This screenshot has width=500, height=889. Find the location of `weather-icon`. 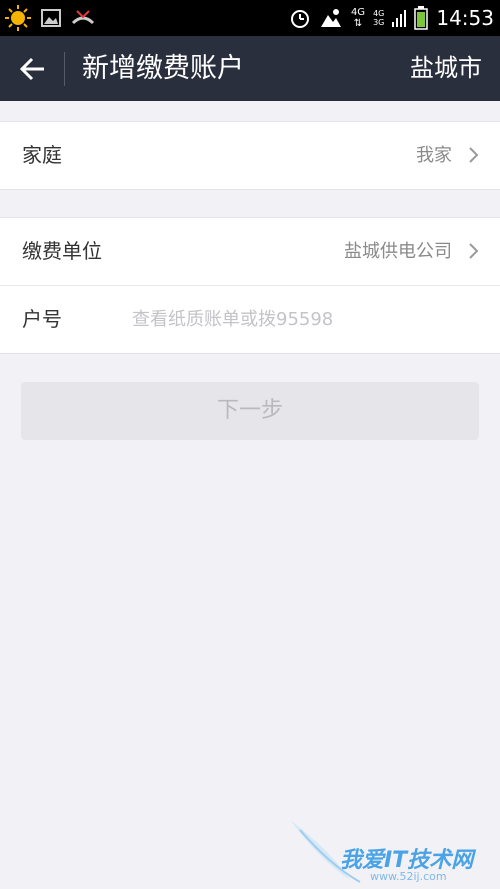

weather-icon is located at coordinates (330, 18).